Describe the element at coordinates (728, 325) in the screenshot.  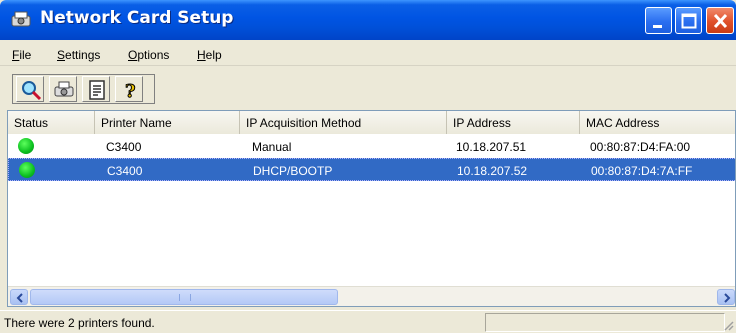
I see `resize-grip-icon` at that location.